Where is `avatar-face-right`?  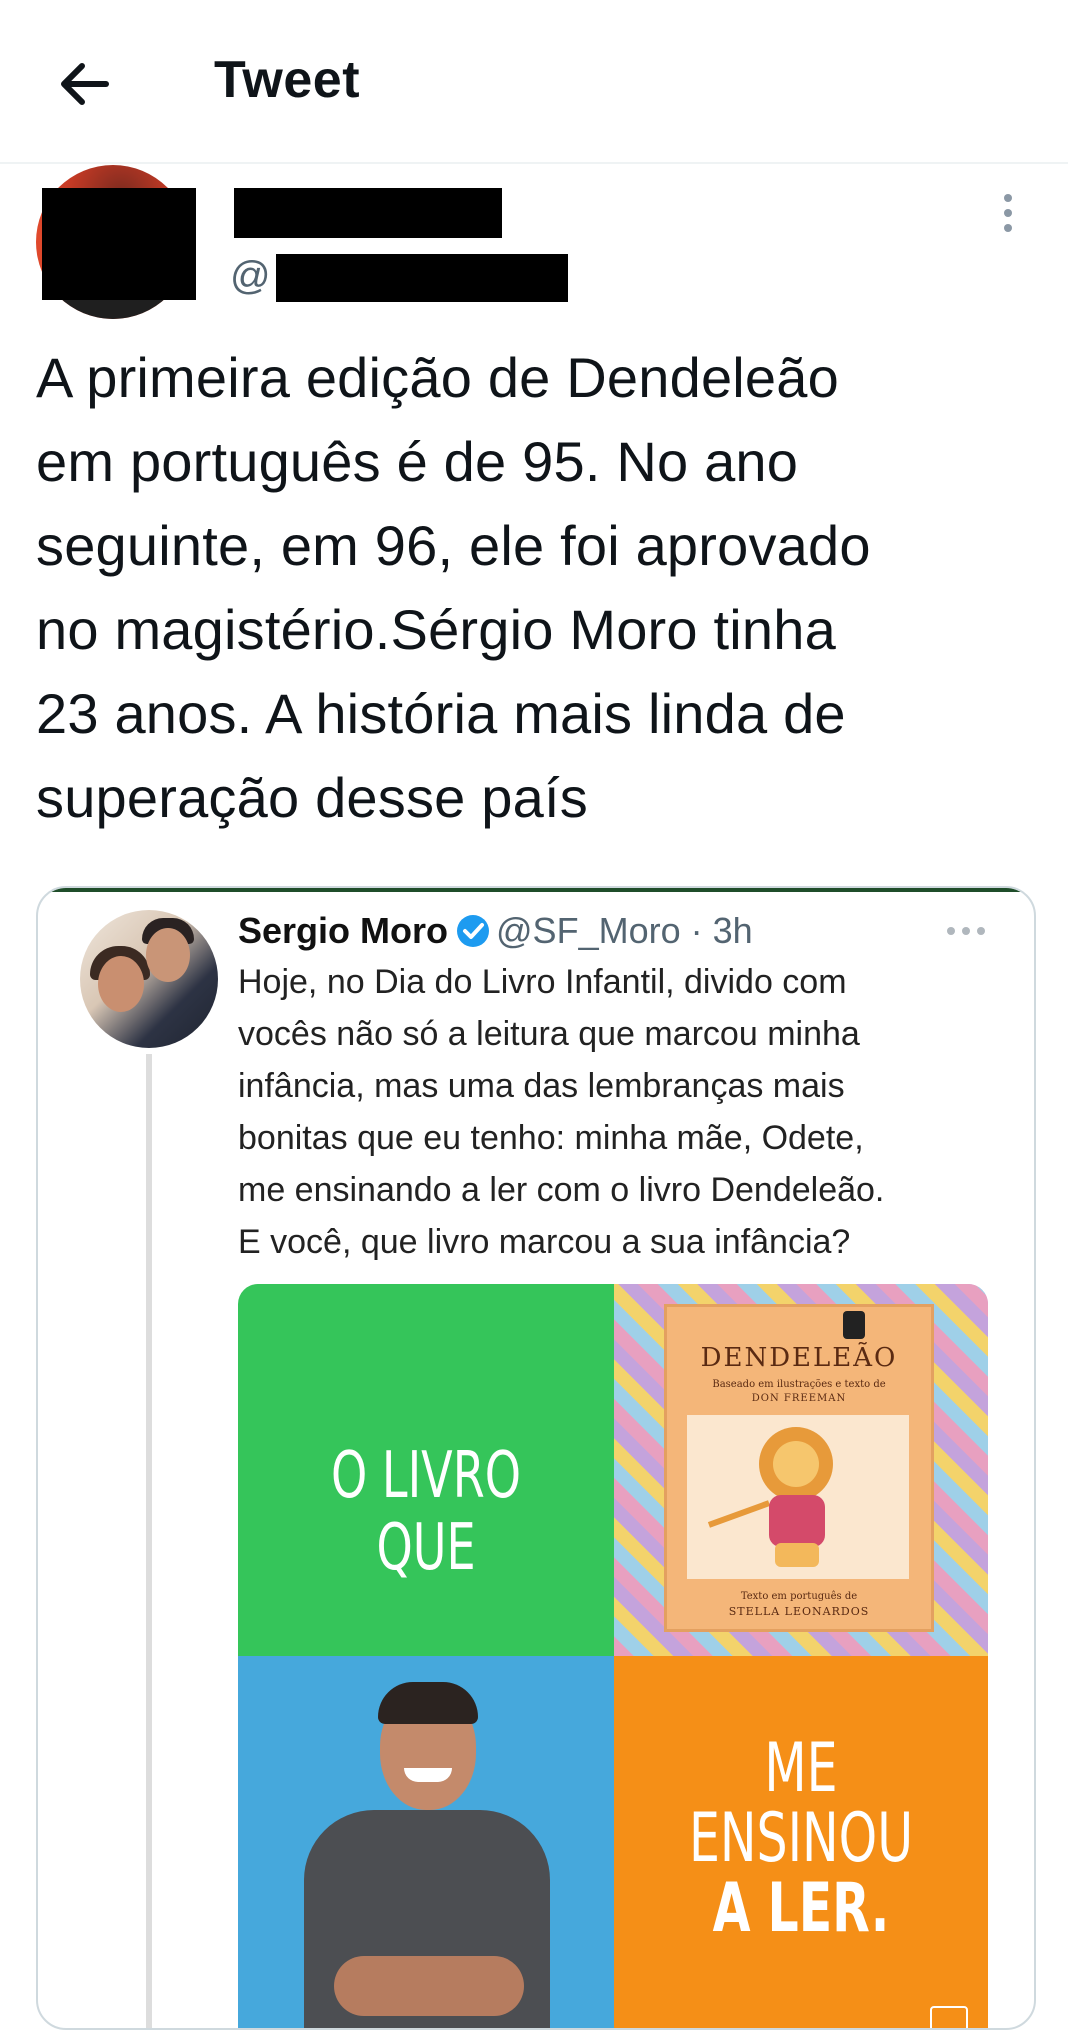 avatar-face-right is located at coordinates (168, 955).